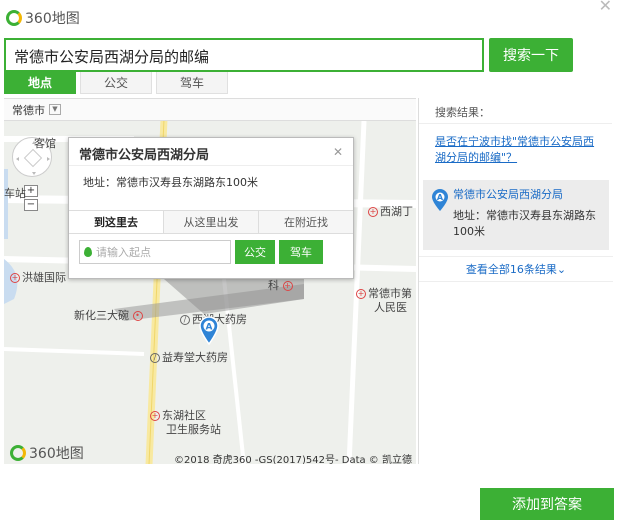  I want to click on map-label: + 西湖丁, so click(390, 211).